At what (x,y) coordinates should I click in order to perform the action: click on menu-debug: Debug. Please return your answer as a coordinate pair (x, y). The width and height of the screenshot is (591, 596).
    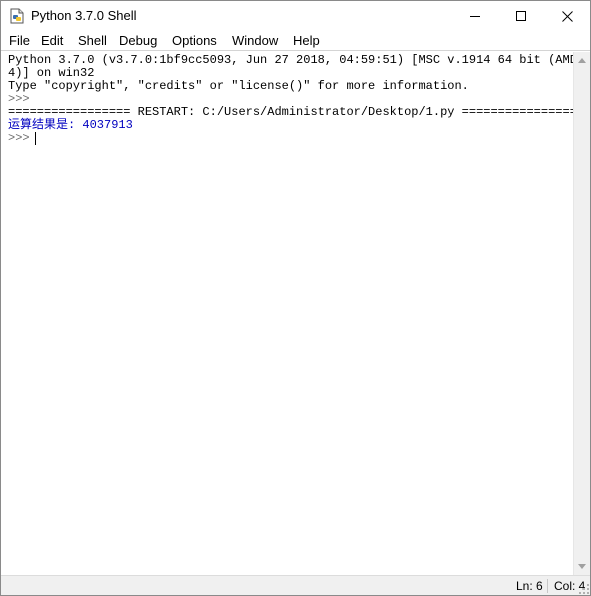
    Looking at the image, I should click on (138, 41).